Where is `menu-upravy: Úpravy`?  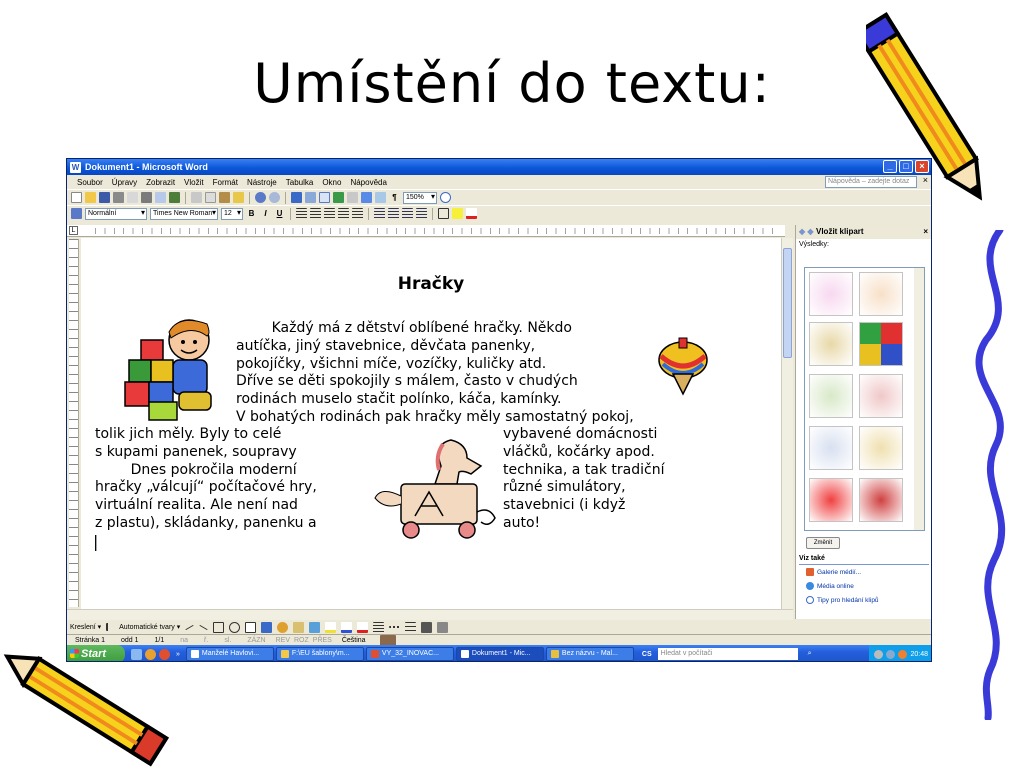
menu-upravy: Úpravy is located at coordinates (124, 182).